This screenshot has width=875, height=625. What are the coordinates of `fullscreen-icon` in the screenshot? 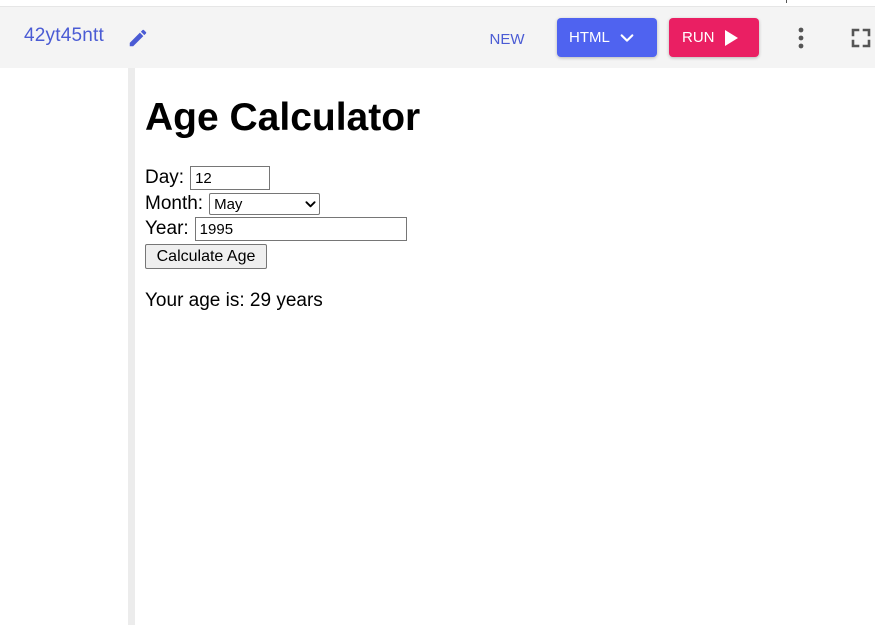 It's located at (861, 38).